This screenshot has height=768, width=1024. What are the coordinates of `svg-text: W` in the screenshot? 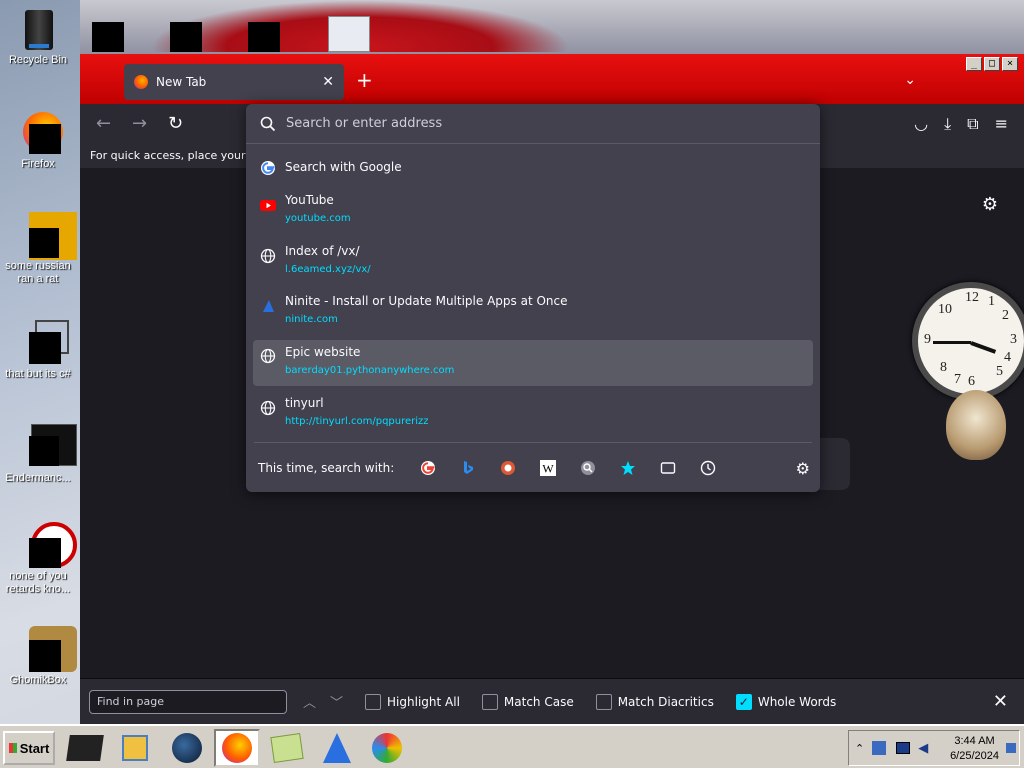 It's located at (549, 469).